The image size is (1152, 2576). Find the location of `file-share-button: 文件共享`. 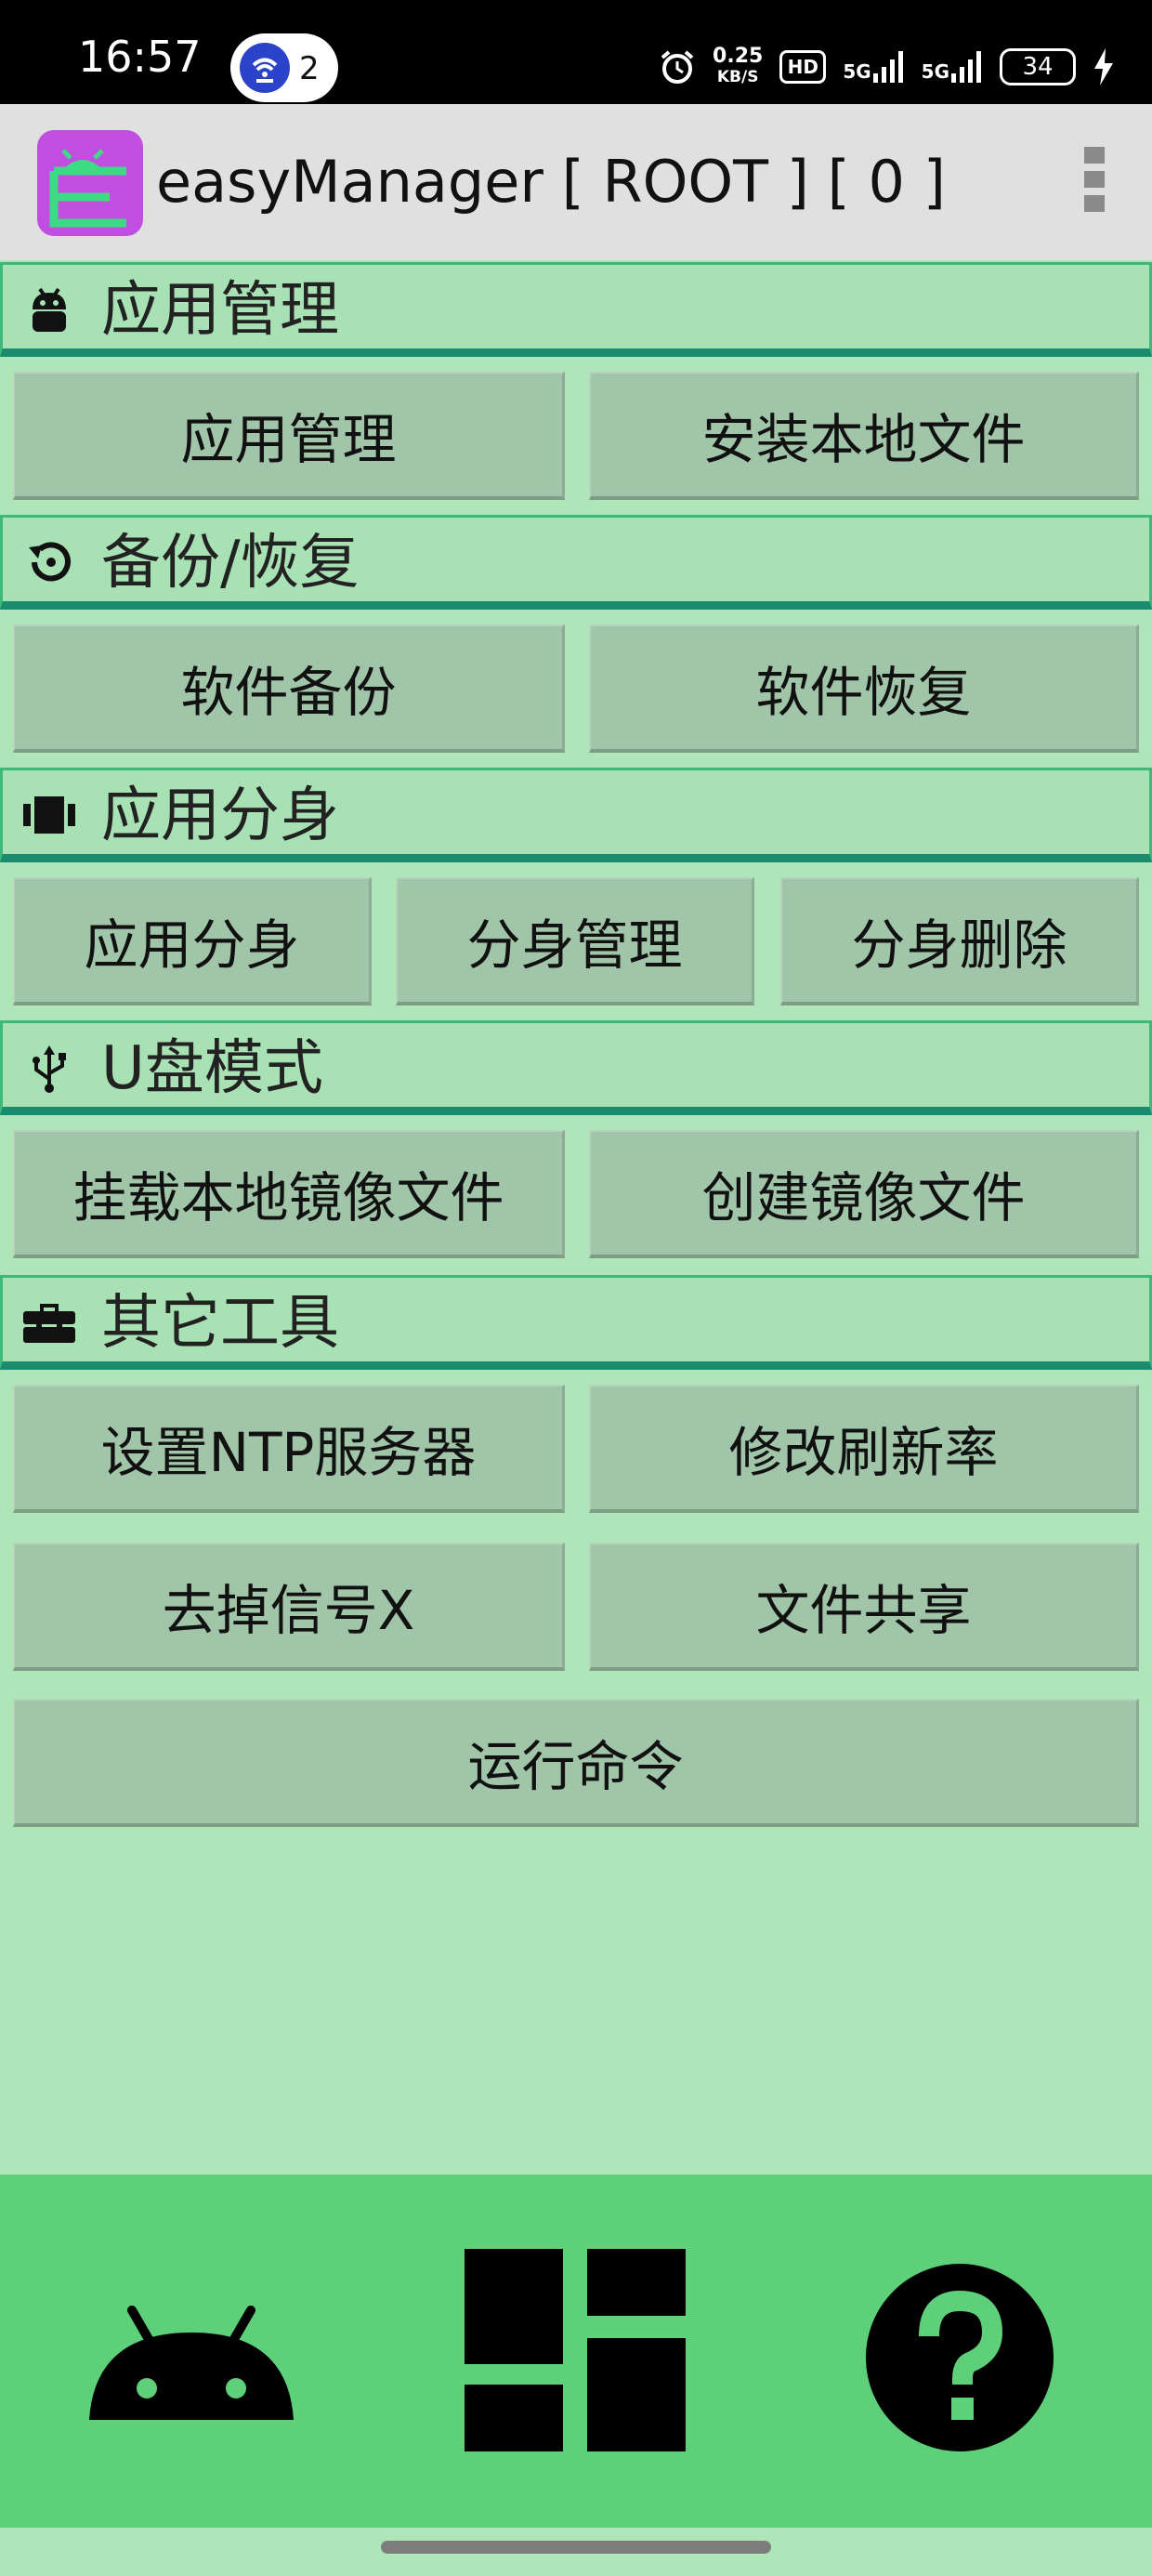

file-share-button: 文件共享 is located at coordinates (864, 1607).